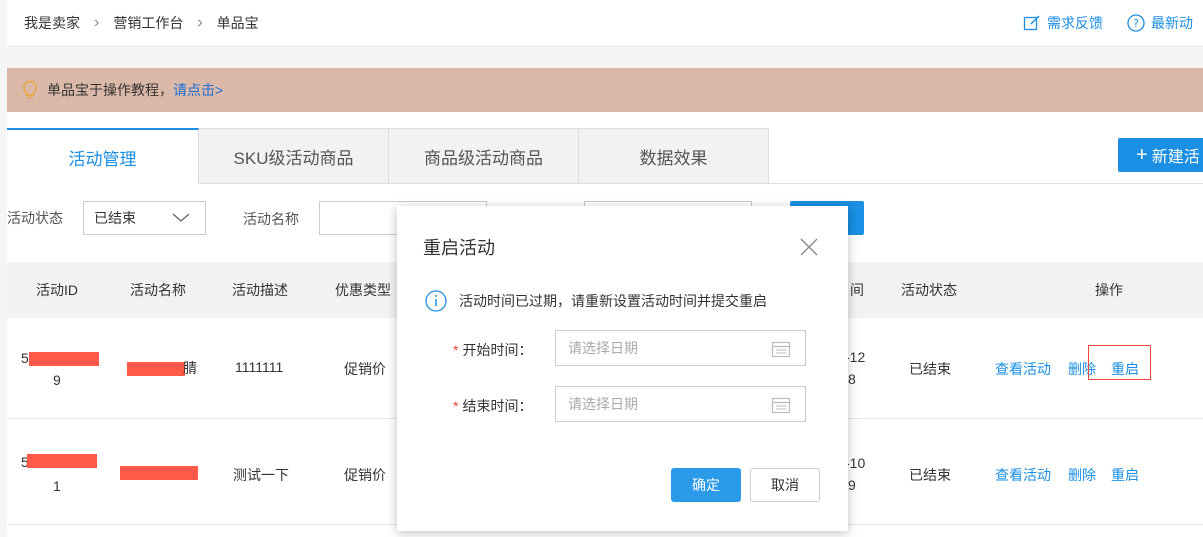 Image resolution: width=1203 pixels, height=537 pixels. I want to click on activity-time-line1: -12, so click(855, 357).